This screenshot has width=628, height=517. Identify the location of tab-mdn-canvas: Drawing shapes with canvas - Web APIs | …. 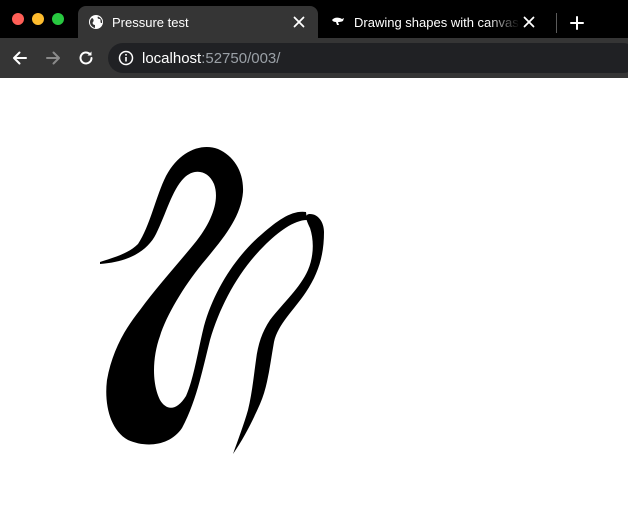
(435, 22).